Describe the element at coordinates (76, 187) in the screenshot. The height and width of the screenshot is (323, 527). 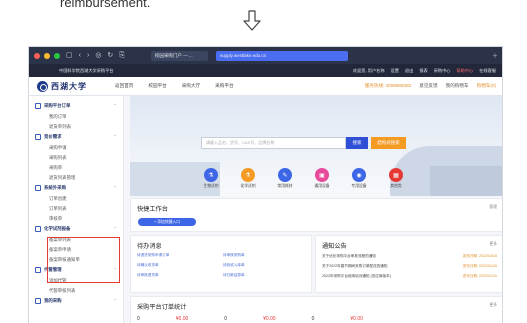
I see `sidebar-group-external-purchase: 系统外采购 ⌃` at that location.